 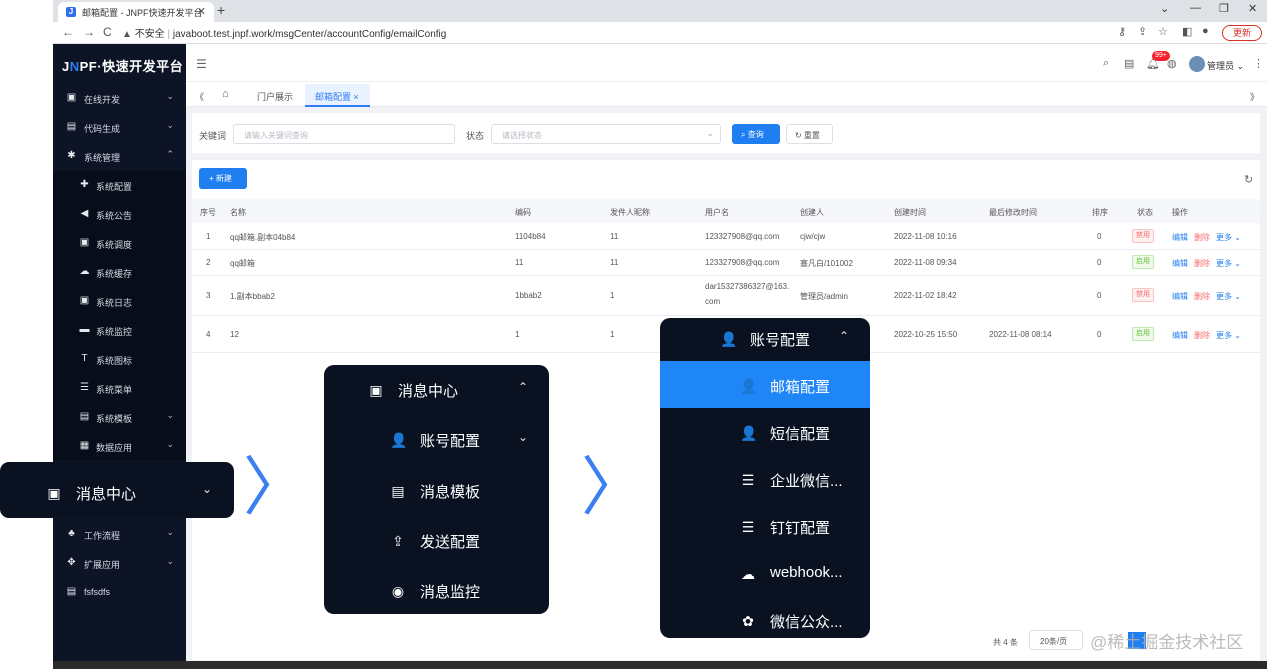 What do you see at coordinates (344, 134) in the screenshot?
I see `keyword-input: 请输入关键词查询` at bounding box center [344, 134].